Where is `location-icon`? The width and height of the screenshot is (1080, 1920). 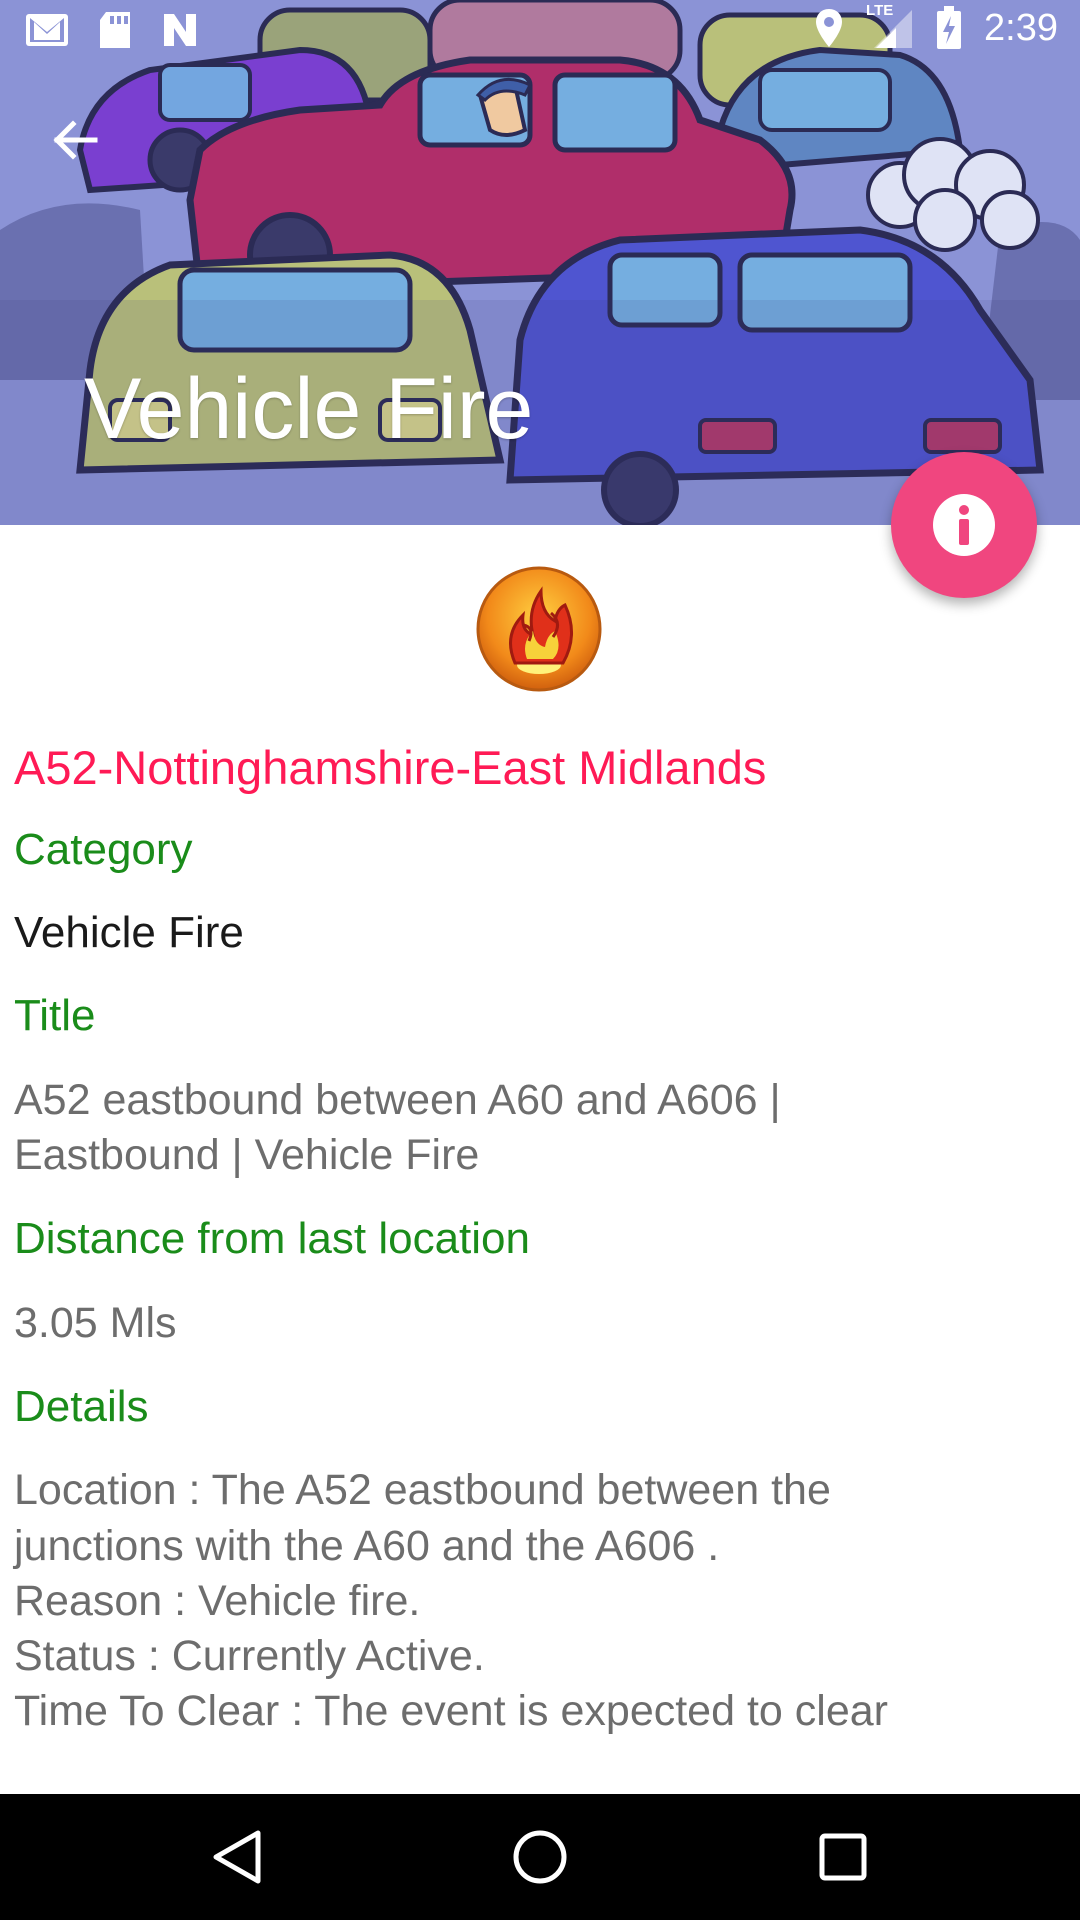 location-icon is located at coordinates (829, 28).